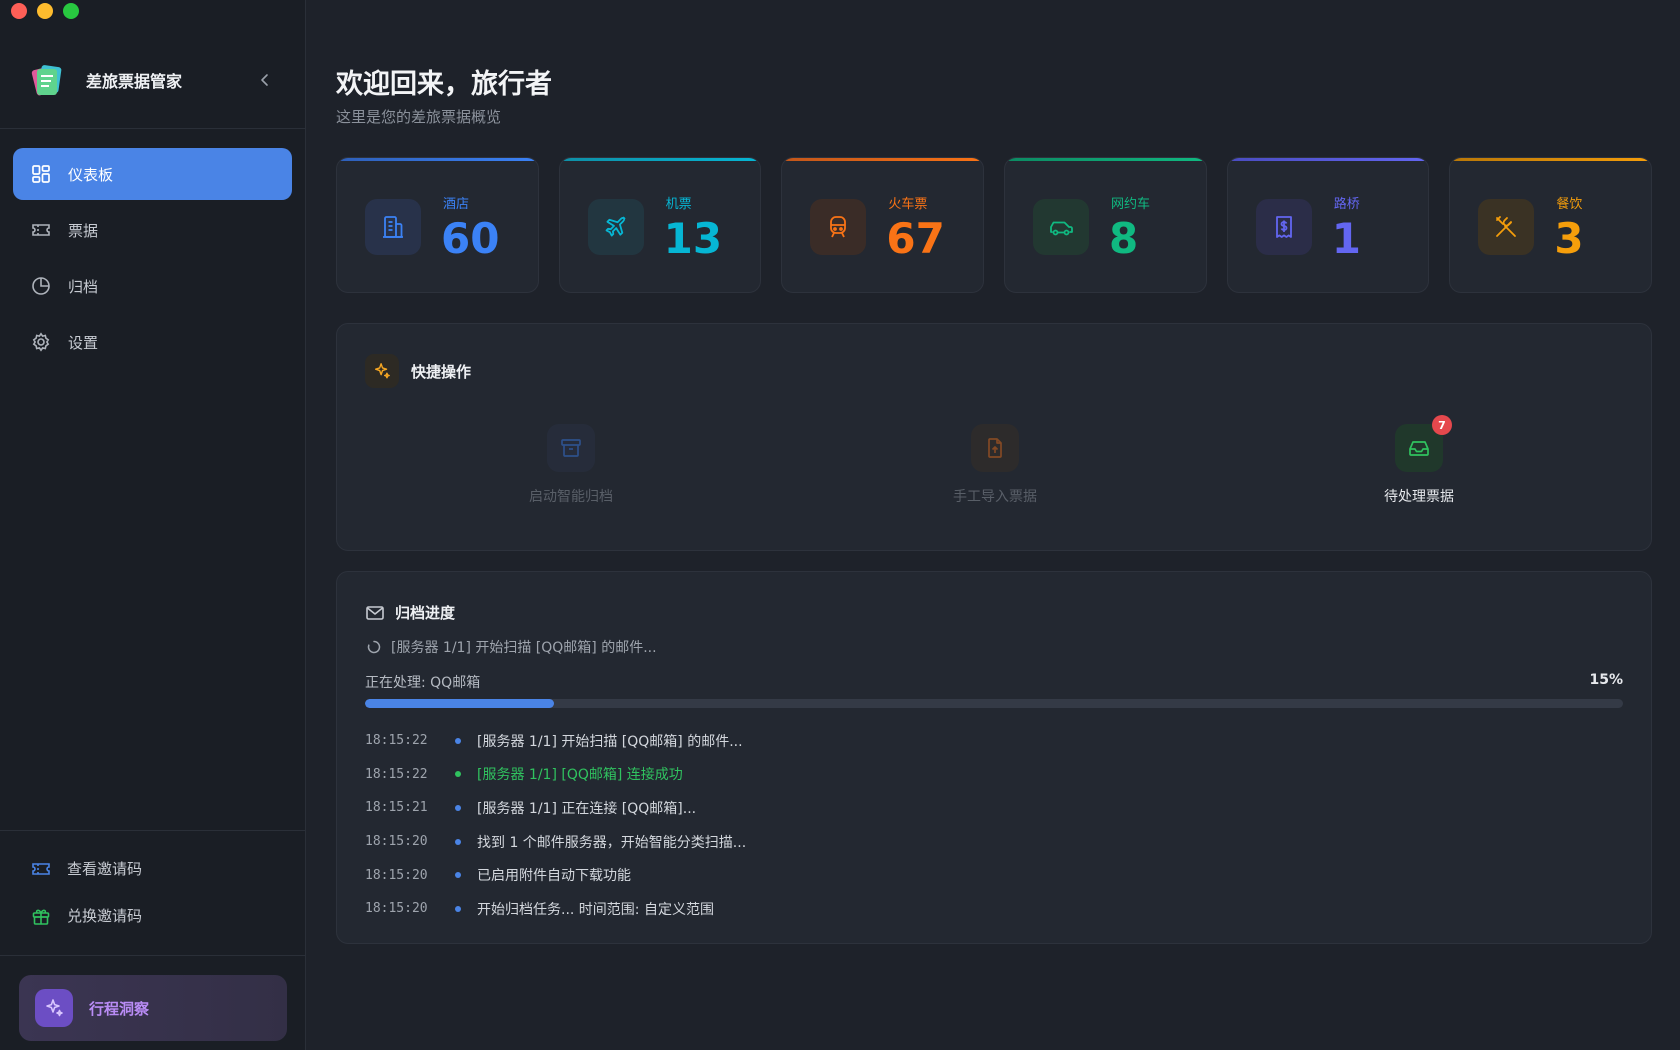 This screenshot has width=1680, height=1050. Describe the element at coordinates (995, 909) in the screenshot. I see `log-entry: 18:15:20 开始归档任务... 时间范围: 自定义范围` at that location.